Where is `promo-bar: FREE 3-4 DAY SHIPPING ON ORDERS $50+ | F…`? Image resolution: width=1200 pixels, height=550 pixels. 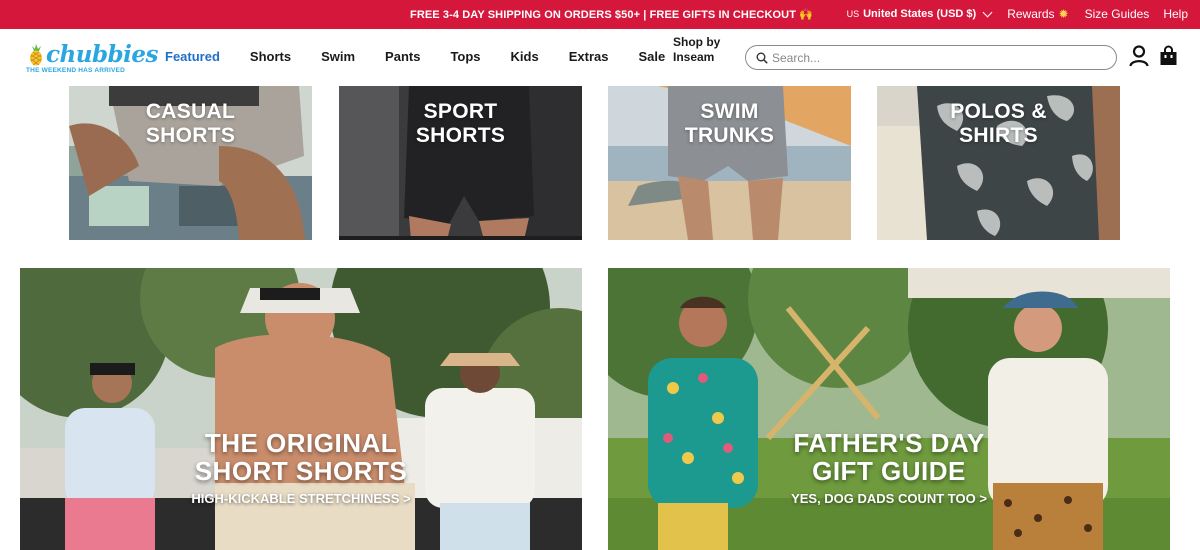 promo-bar: FREE 3-4 DAY SHIPPING ON ORDERS $50+ | F… is located at coordinates (600, 14).